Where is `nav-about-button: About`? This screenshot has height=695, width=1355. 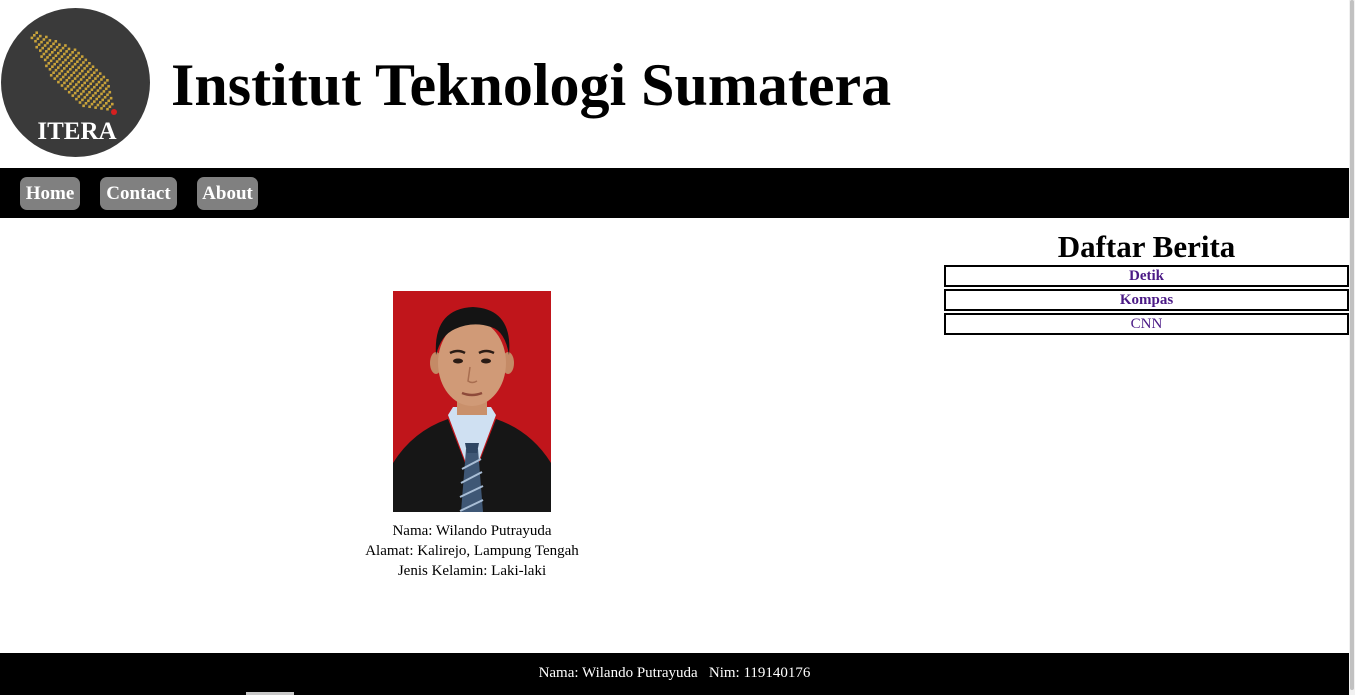 nav-about-button: About is located at coordinates (227, 193).